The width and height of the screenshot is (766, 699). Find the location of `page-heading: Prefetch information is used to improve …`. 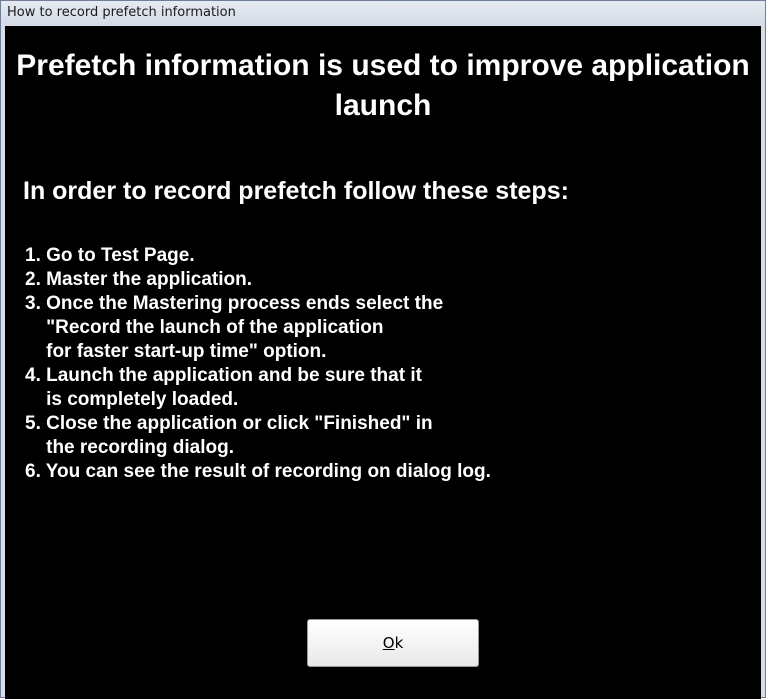

page-heading: Prefetch information is used to improve … is located at coordinates (383, 85).